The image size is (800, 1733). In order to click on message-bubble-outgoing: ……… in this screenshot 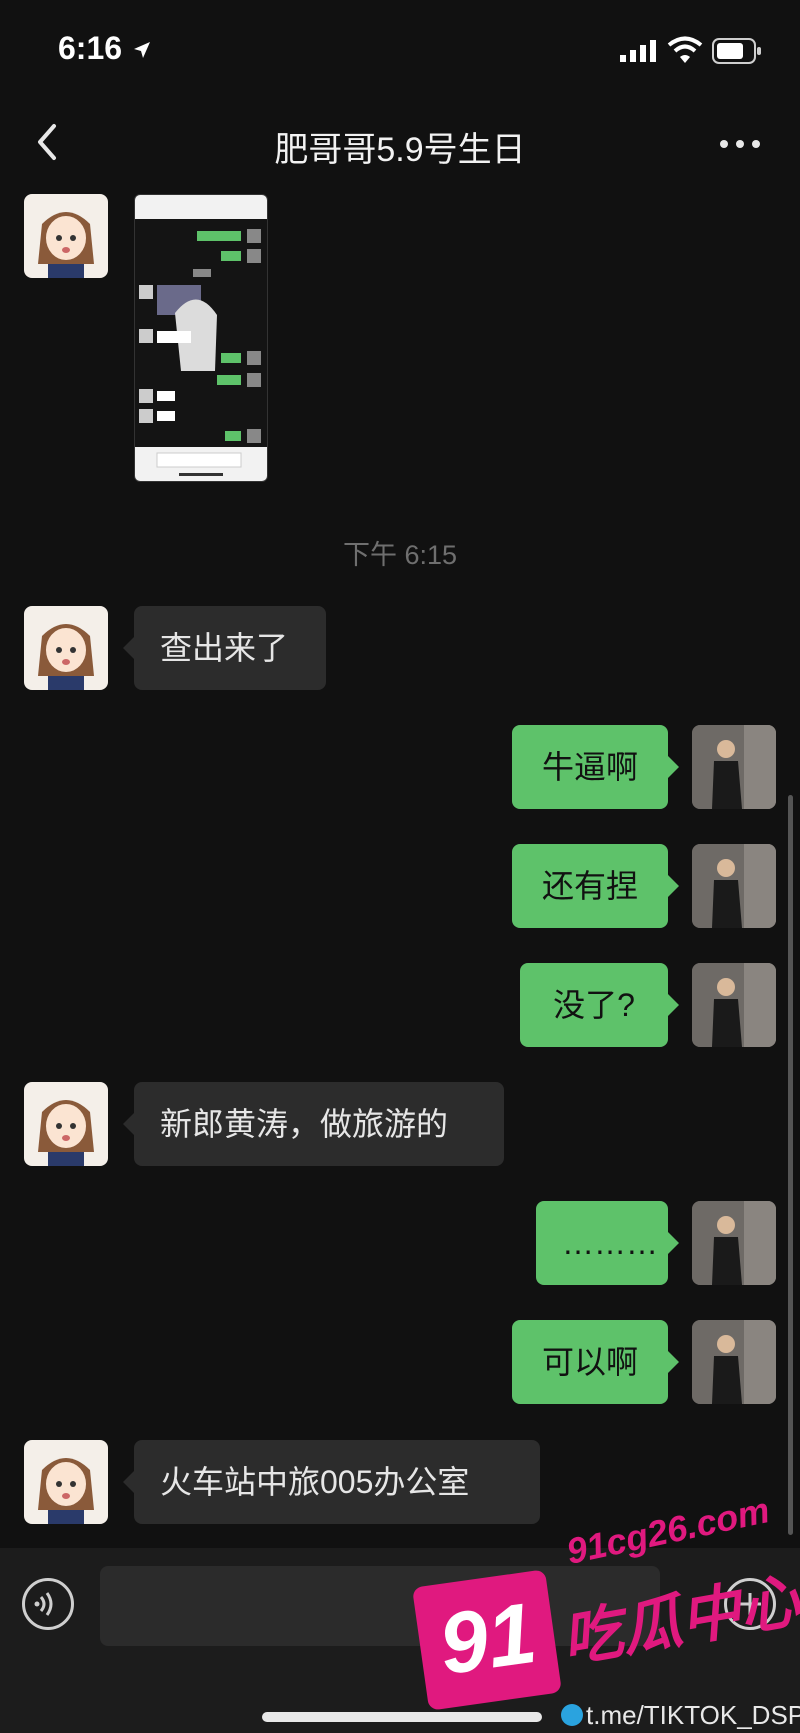, I will do `click(607, 1243)`.